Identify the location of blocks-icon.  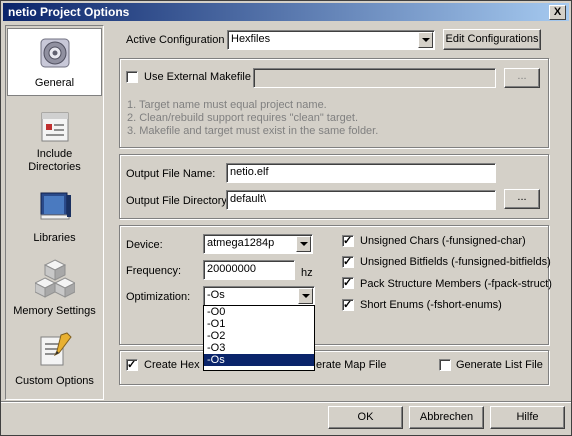
(54, 278).